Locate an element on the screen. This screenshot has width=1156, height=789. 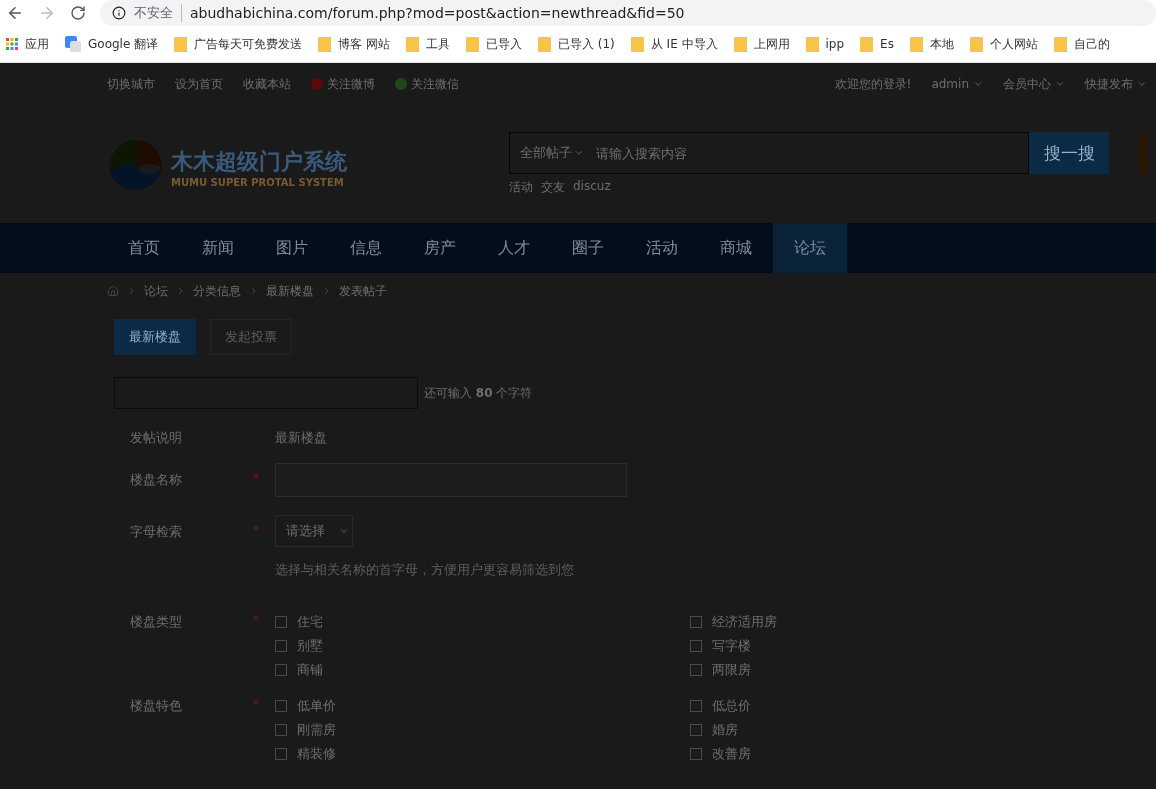
nav-item: 房产 is located at coordinates (440, 248).